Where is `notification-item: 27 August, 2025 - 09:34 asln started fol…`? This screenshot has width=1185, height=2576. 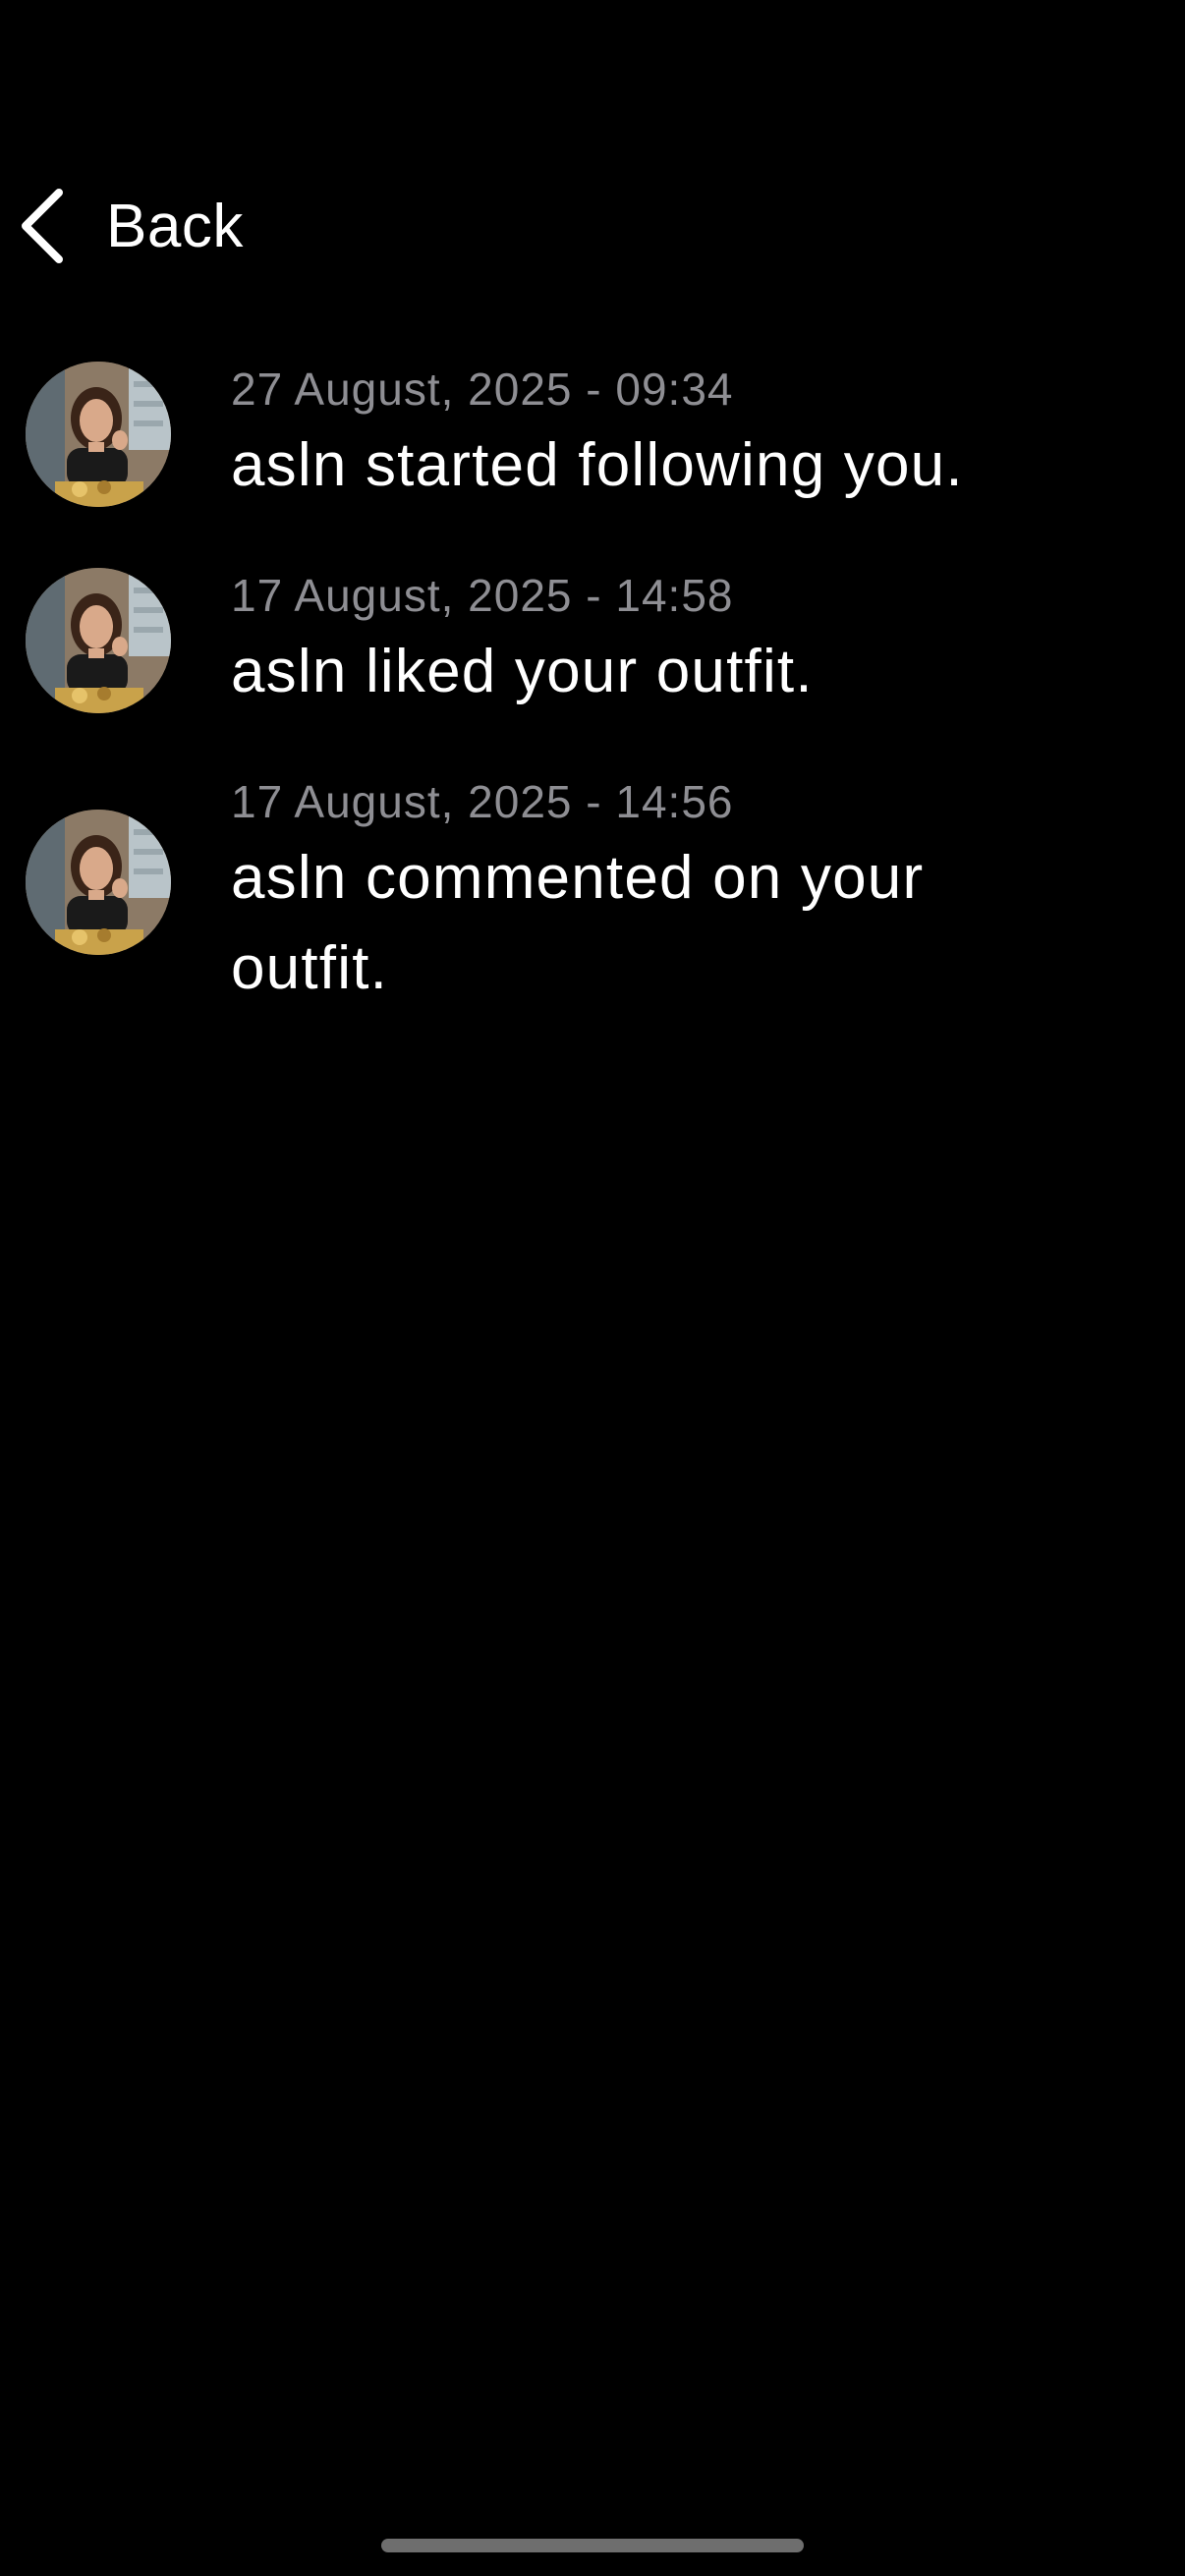 notification-item: 27 August, 2025 - 09:34 asln started fol… is located at coordinates (592, 461).